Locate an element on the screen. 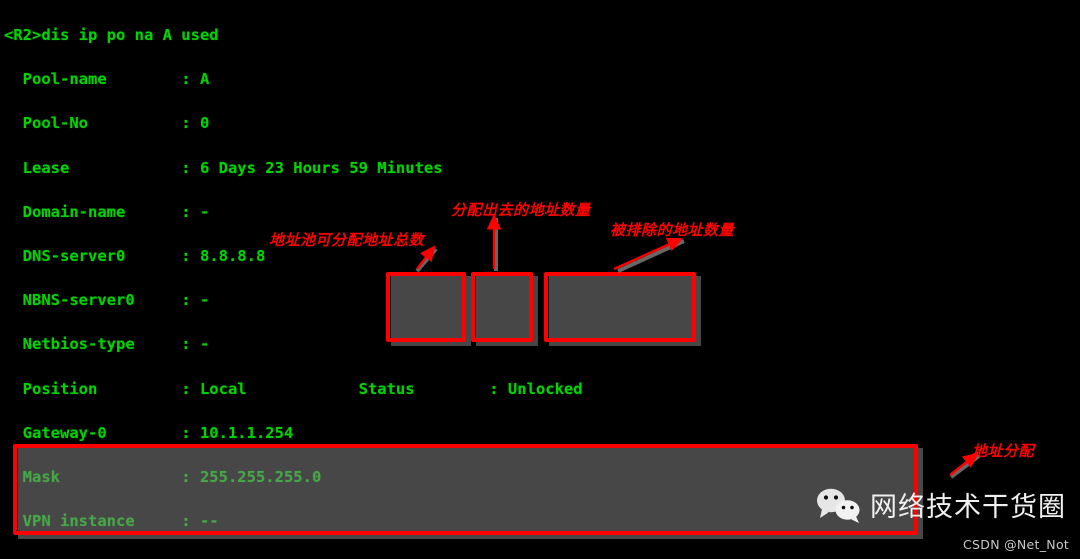 The height and width of the screenshot is (559, 1080). watermark-brand-text: 网络技术干货圈 is located at coordinates (968, 507).